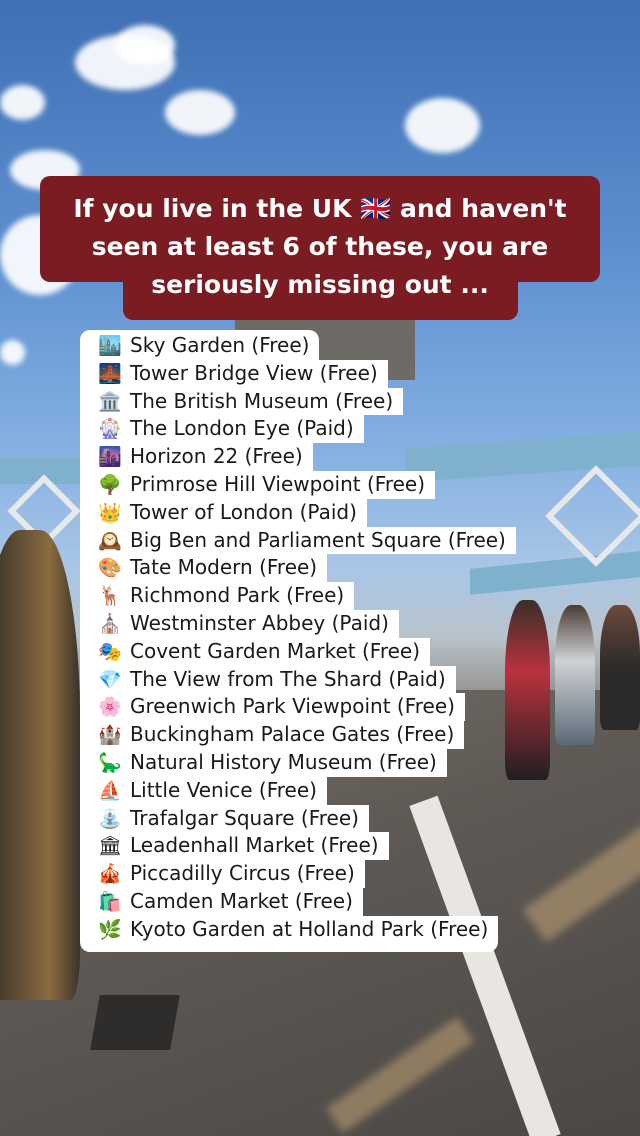 The image size is (640, 1136). What do you see at coordinates (110, 568) in the screenshot?
I see `attraction-emoji-icon: 🎨` at bounding box center [110, 568].